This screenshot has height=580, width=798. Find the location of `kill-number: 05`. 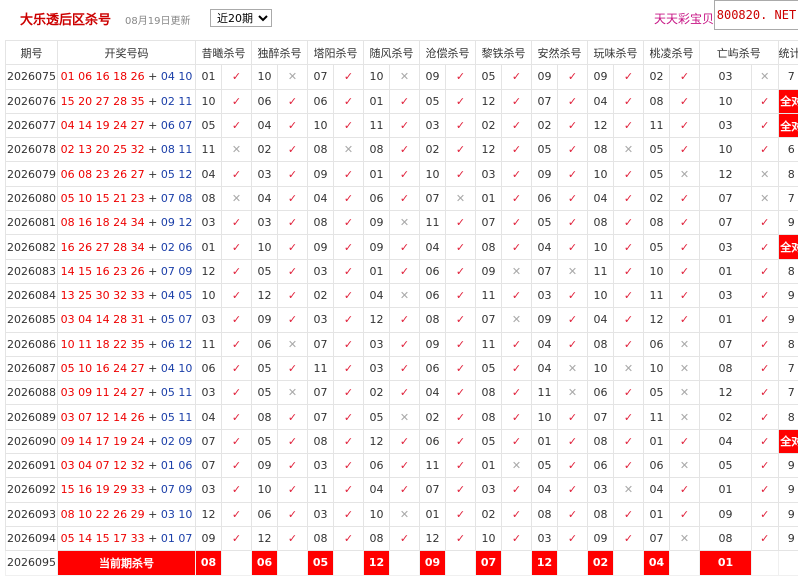

kill-number: 05 is located at coordinates (656, 247).